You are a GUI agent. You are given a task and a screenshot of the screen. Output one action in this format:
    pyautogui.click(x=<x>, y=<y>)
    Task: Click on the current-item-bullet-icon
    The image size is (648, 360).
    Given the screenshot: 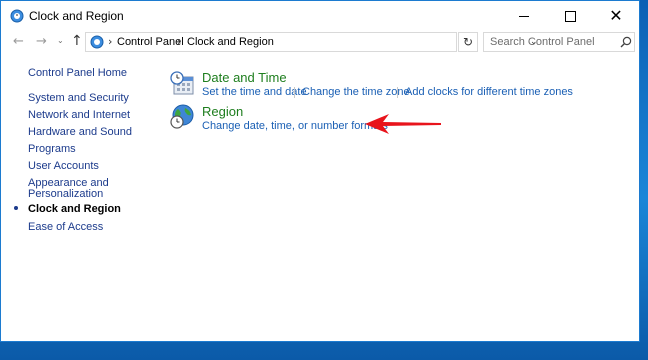 What is the action you would take?
    pyautogui.click(x=16, y=208)
    